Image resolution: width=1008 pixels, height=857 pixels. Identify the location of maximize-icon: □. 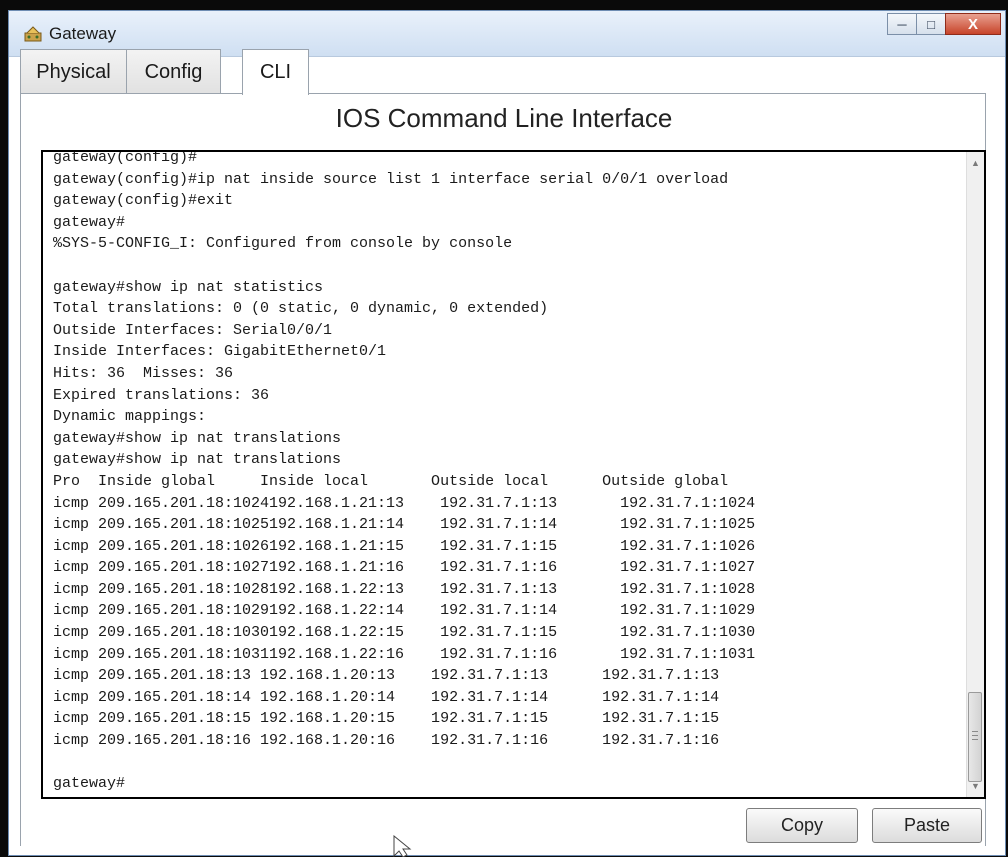
(931, 24).